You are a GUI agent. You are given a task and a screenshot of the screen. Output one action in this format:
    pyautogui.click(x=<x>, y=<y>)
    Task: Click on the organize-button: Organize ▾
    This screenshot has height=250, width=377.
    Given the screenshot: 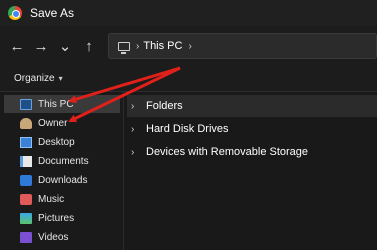 What is the action you would take?
    pyautogui.click(x=38, y=78)
    